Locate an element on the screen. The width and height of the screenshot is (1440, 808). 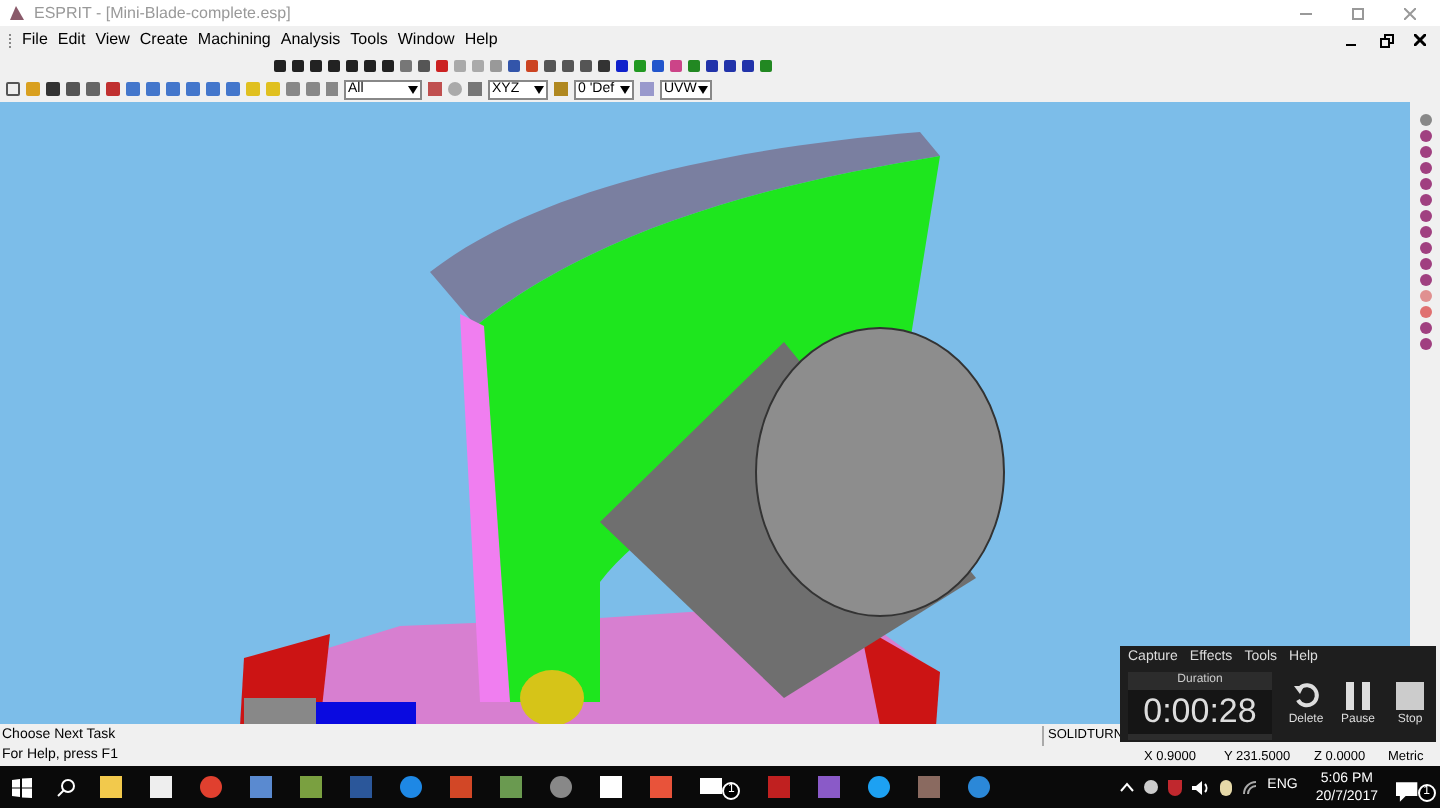
menu-item: Edit is located at coordinates (71, 40).